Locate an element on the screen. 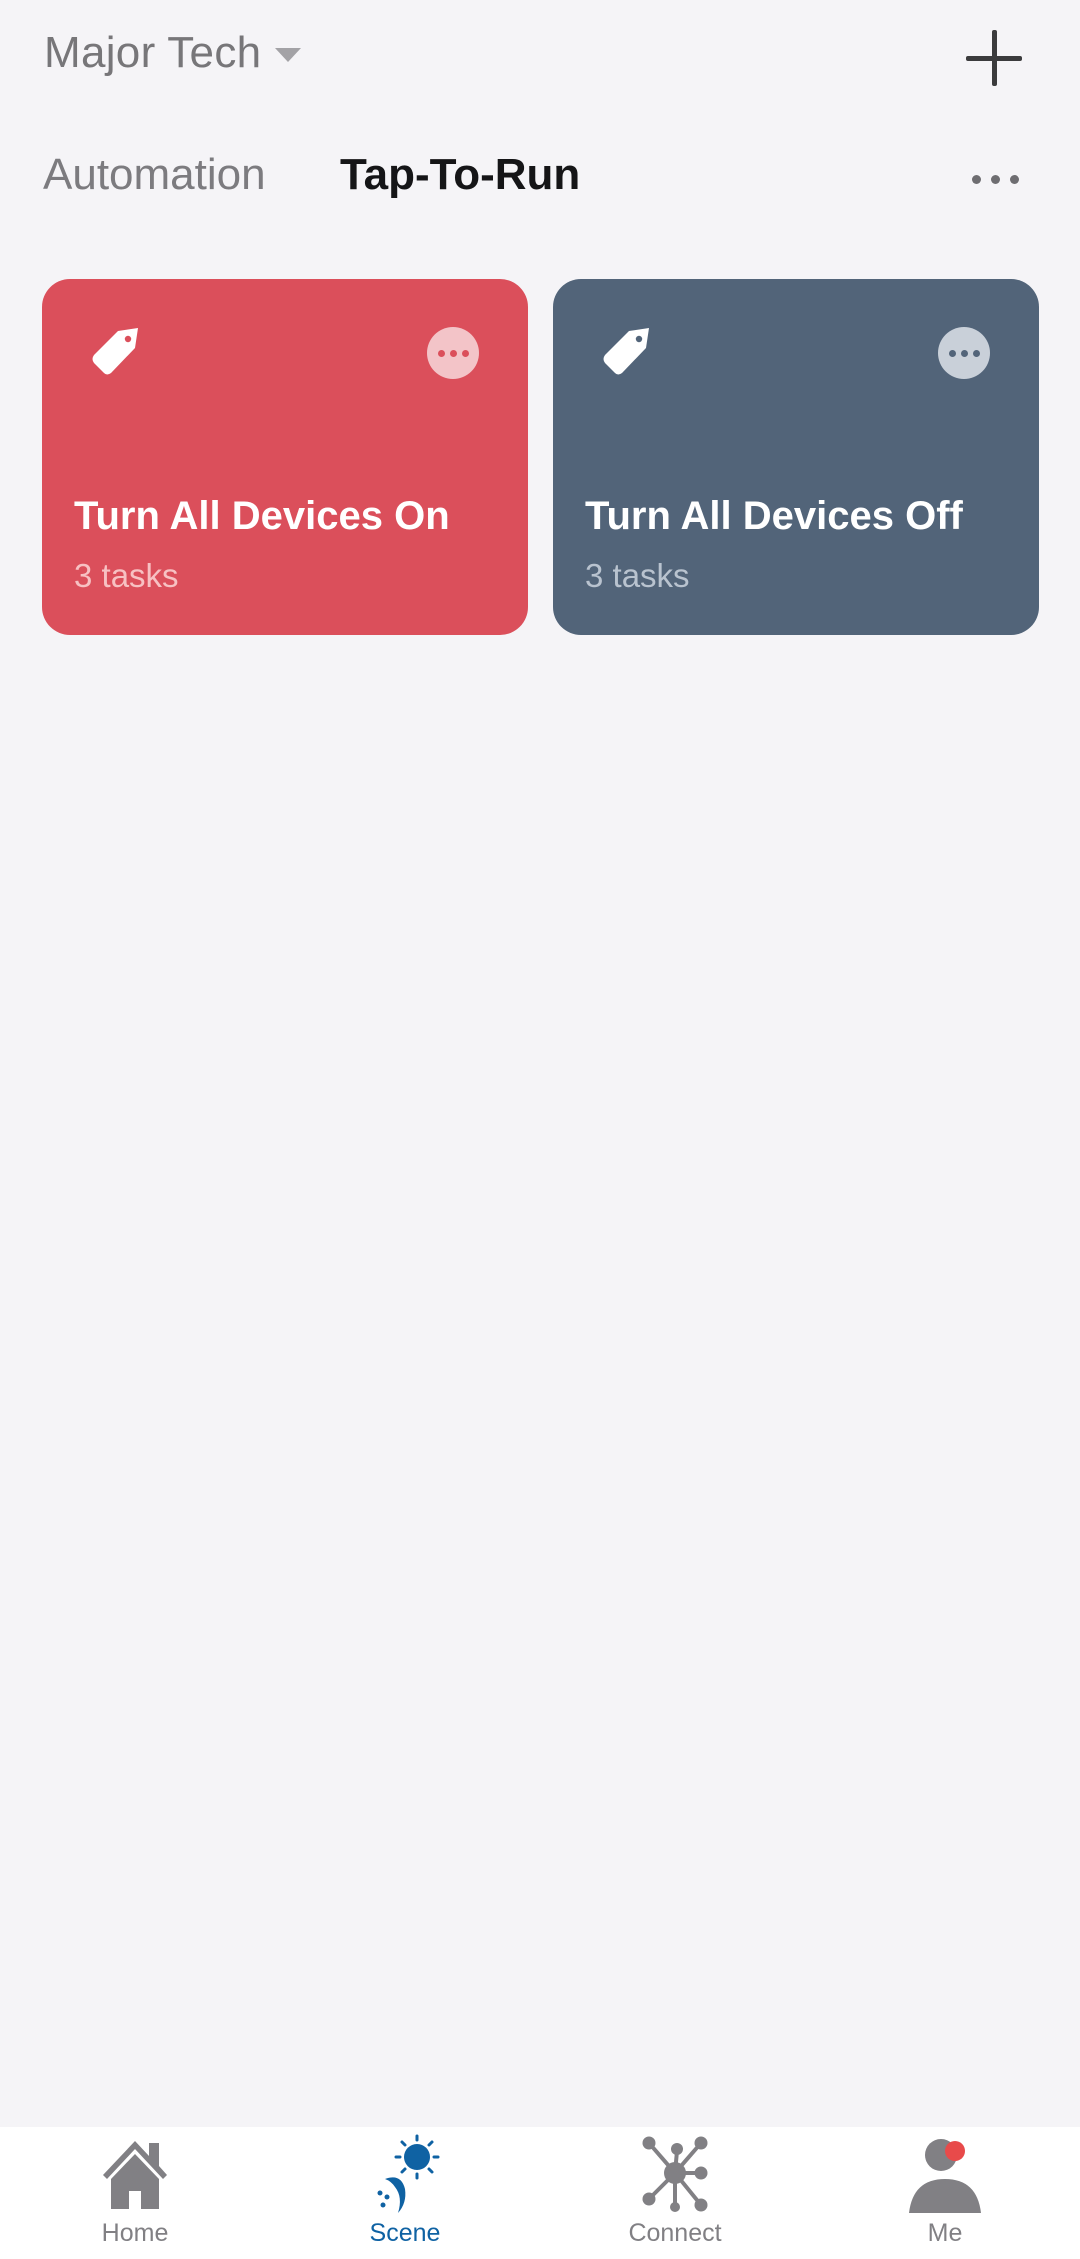 The height and width of the screenshot is (2259, 1080). scene-tabs: Automation Tap-To-Run is located at coordinates (540, 180).